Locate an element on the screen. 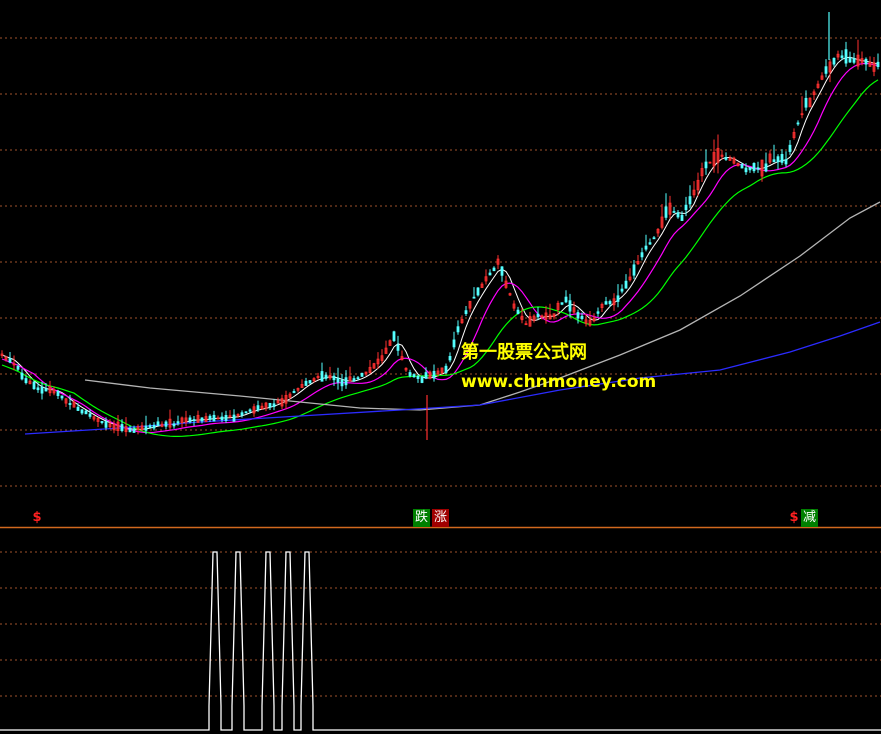 The width and height of the screenshot is (881, 734). signal-dollar-left: $ is located at coordinates (37, 517).